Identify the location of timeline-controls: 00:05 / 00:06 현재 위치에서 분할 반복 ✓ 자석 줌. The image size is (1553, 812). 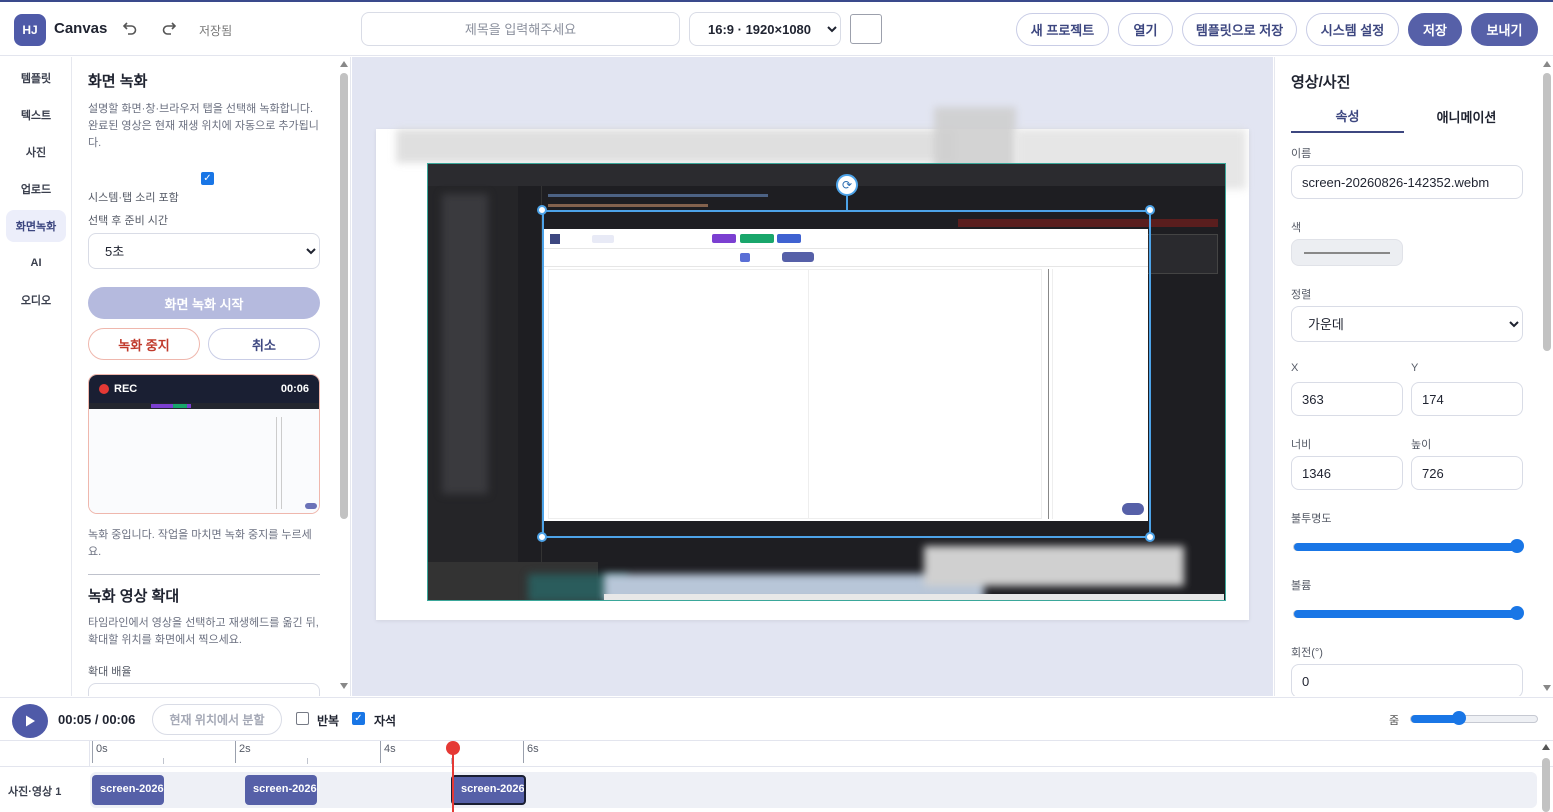
(776, 719).